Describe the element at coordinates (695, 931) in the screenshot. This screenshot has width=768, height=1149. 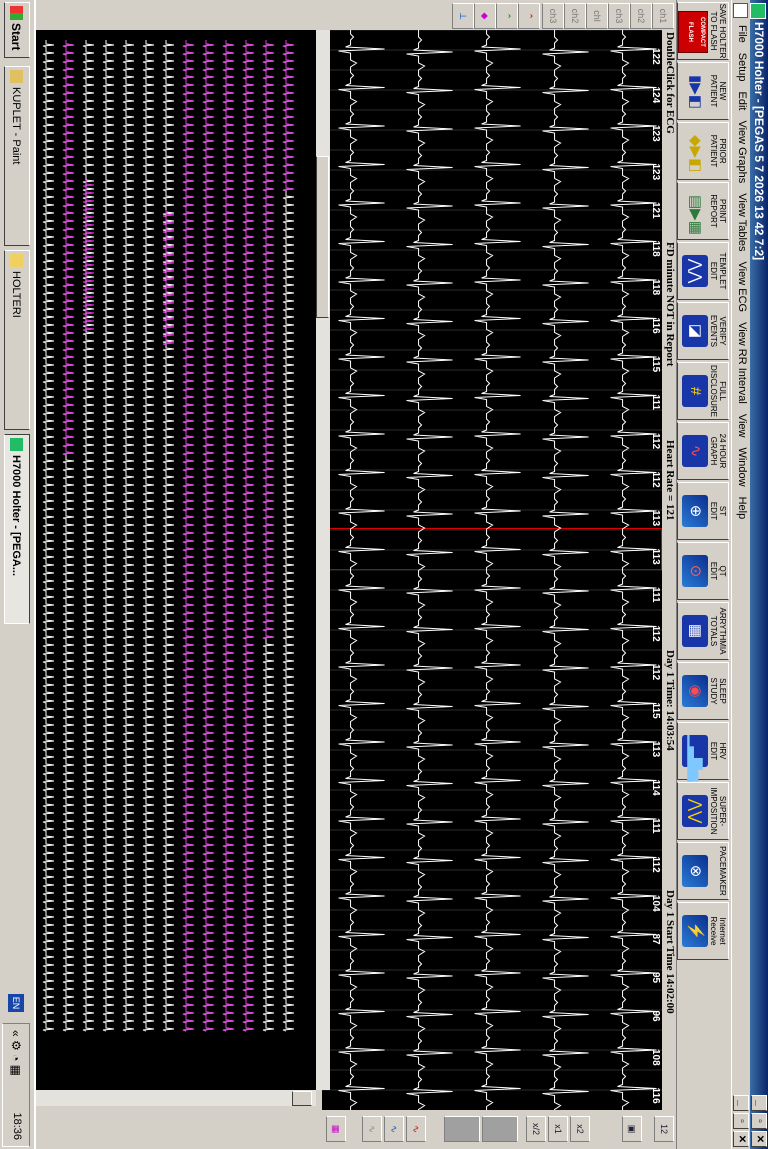
I see `internet-receive-icon: ⚡` at that location.